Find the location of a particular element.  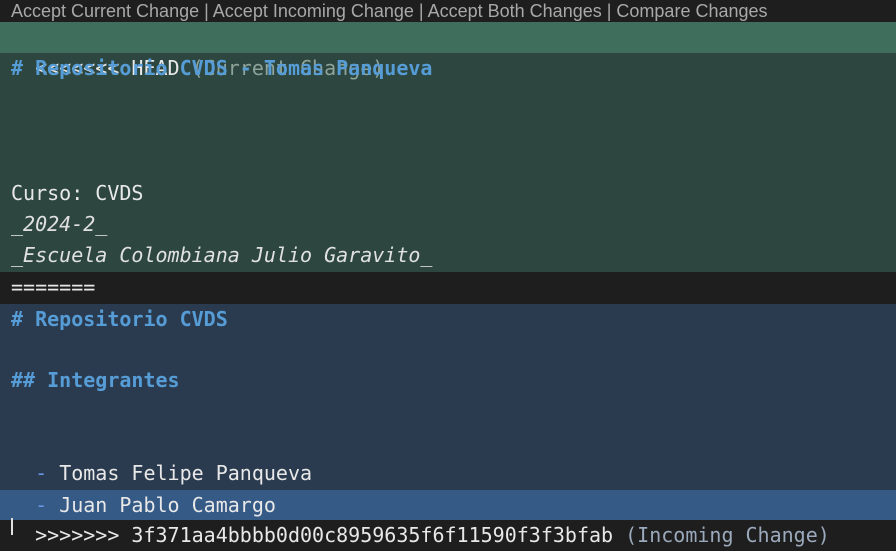

compare-changes-action: Compare Changes is located at coordinates (691, 11).